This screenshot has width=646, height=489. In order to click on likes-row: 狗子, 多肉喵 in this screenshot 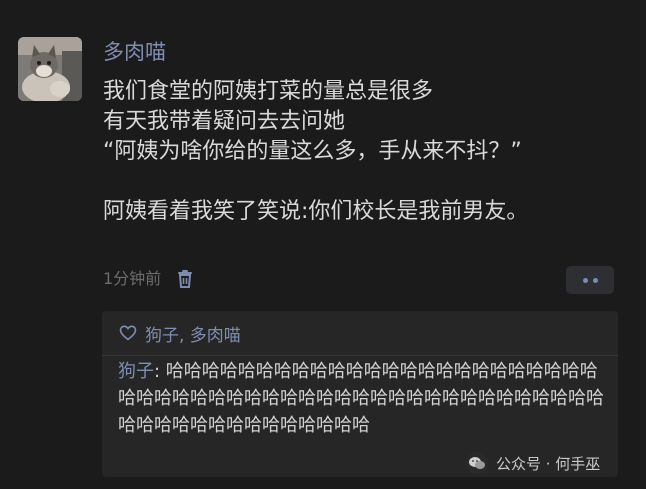, I will do `click(180, 333)`.